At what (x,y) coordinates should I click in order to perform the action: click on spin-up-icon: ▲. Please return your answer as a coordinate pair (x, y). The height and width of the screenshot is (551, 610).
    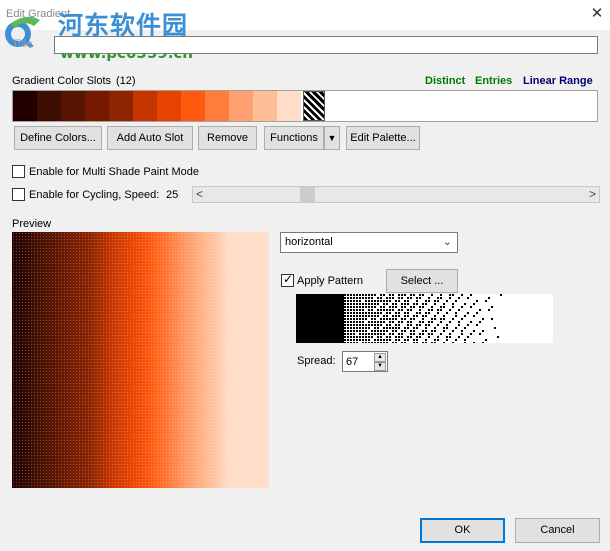
    Looking at the image, I should click on (380, 357).